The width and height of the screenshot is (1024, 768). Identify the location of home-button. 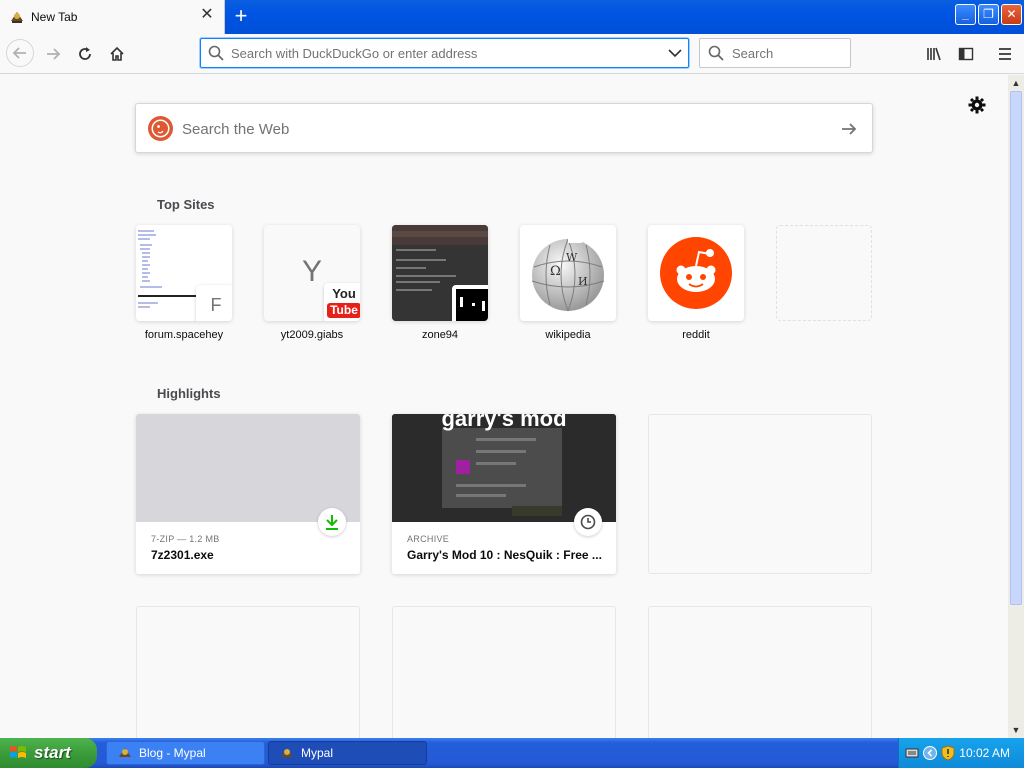
(117, 54).